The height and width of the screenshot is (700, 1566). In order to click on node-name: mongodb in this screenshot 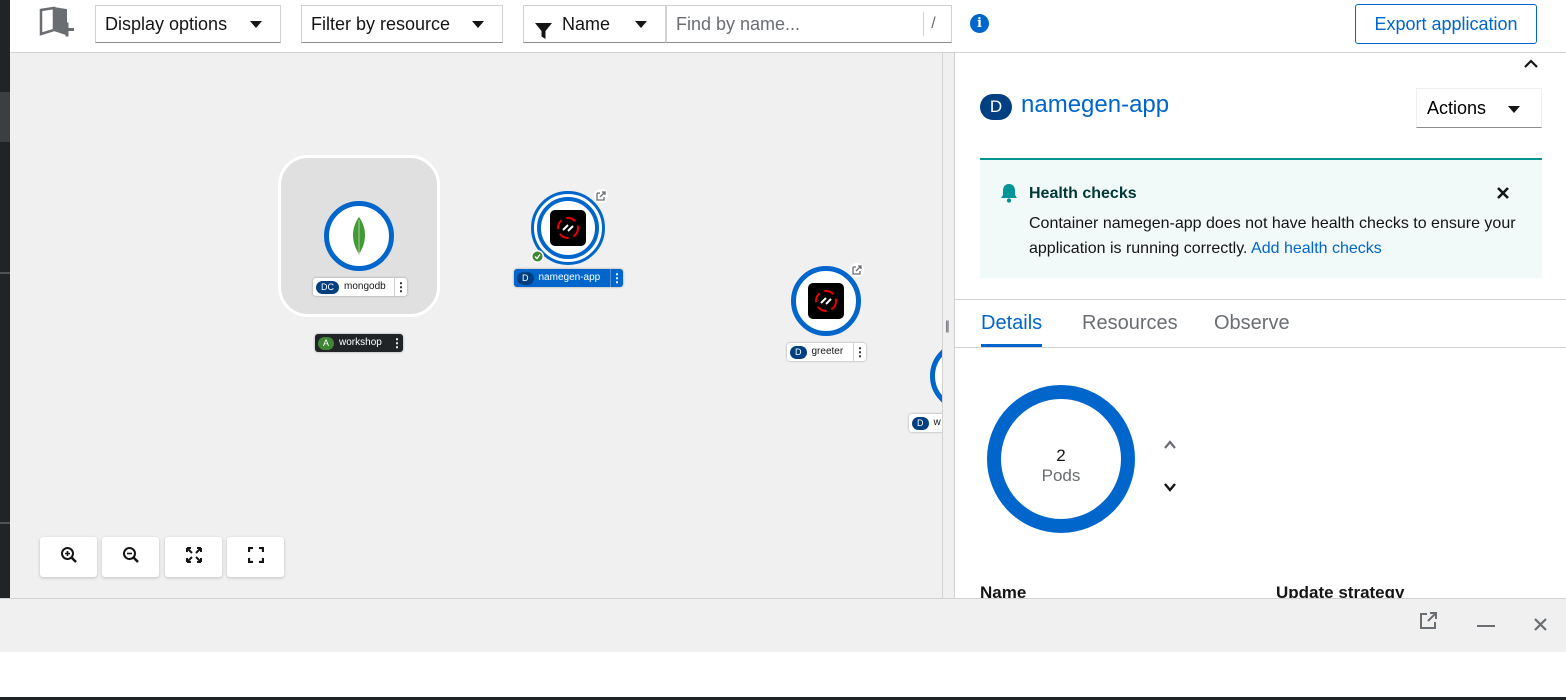, I will do `click(365, 286)`.